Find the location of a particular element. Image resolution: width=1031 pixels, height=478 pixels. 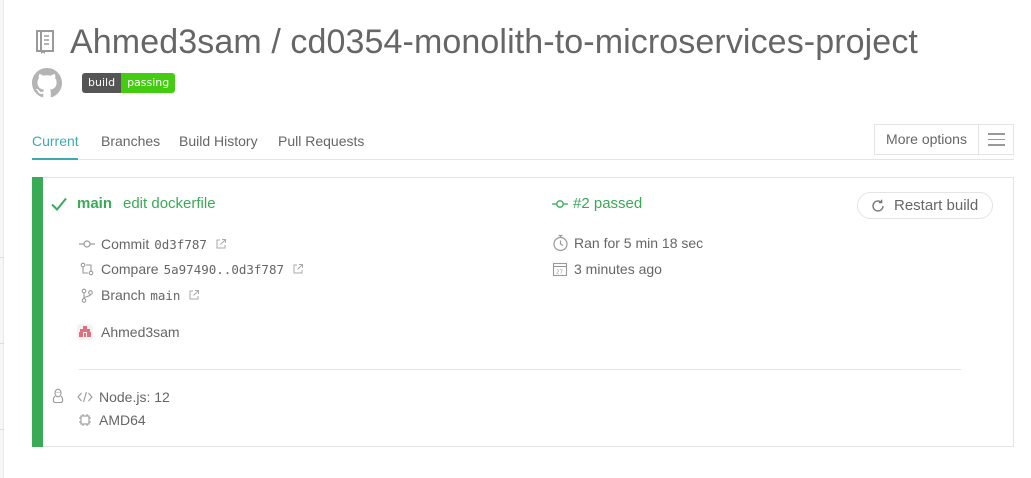

passed-check-icon is located at coordinates (59, 204).